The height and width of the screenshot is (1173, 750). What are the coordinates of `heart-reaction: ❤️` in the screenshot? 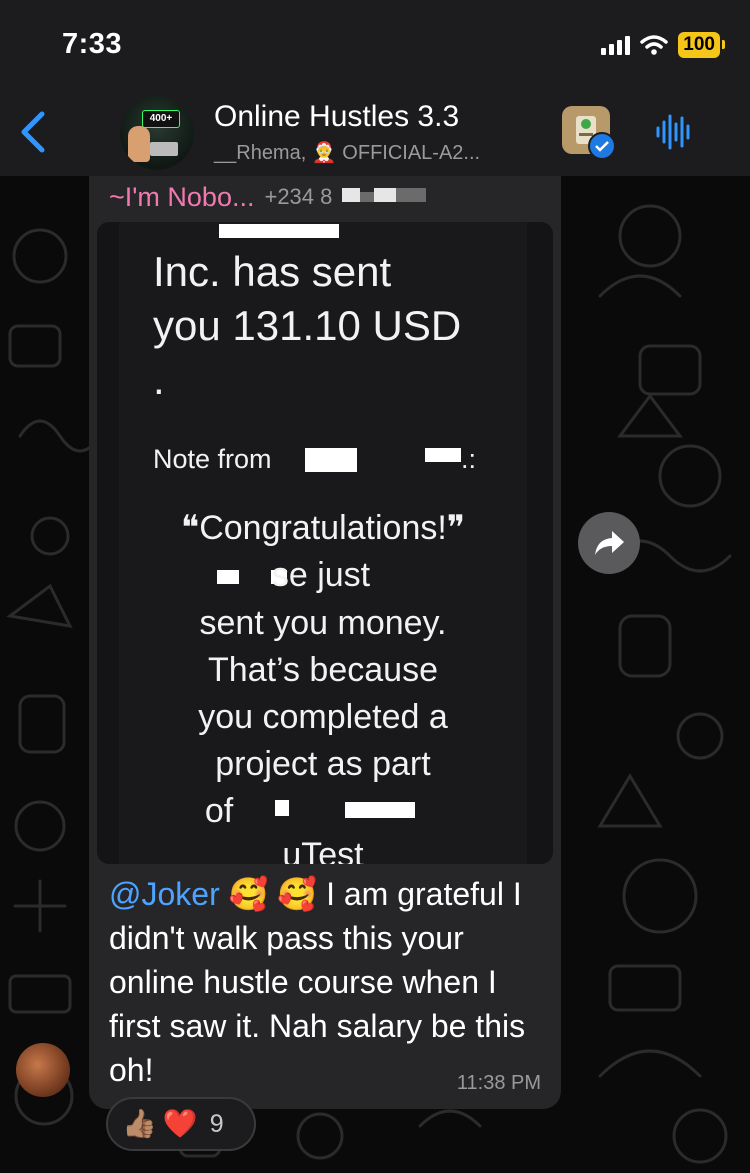 It's located at (180, 1123).